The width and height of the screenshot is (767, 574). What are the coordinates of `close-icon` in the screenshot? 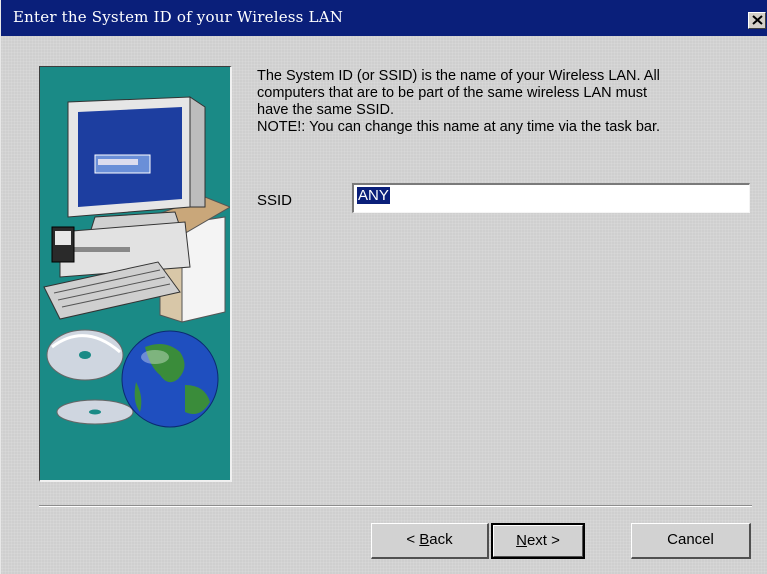 It's located at (757, 20).